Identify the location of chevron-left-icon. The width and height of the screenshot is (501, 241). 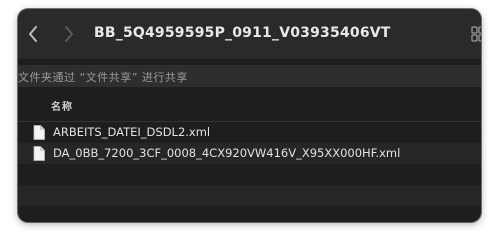
(33, 34).